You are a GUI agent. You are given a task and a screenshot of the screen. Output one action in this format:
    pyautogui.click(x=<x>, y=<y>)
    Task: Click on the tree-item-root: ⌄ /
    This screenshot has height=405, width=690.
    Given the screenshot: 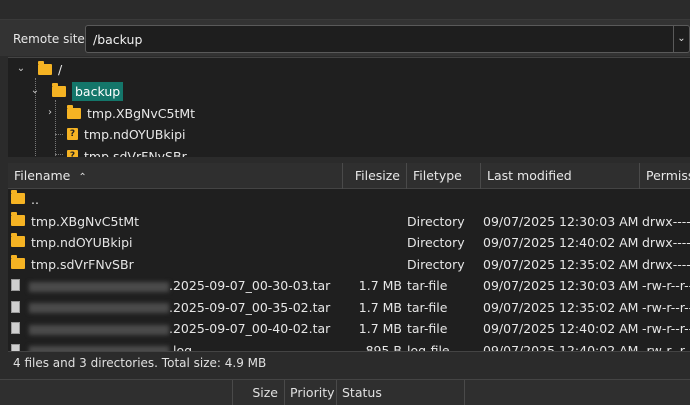 What is the action you would take?
    pyautogui.click(x=39, y=69)
    